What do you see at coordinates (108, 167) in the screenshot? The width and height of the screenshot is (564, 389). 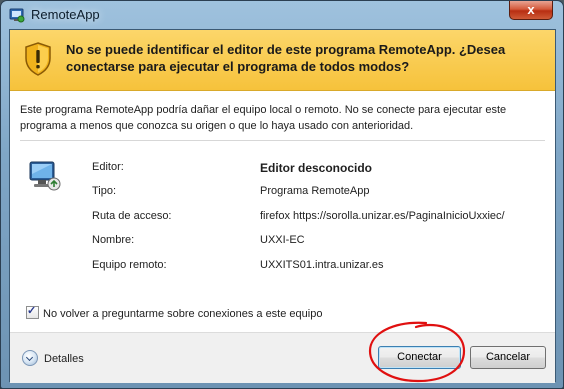 I see `detail-label: Editor:` at bounding box center [108, 167].